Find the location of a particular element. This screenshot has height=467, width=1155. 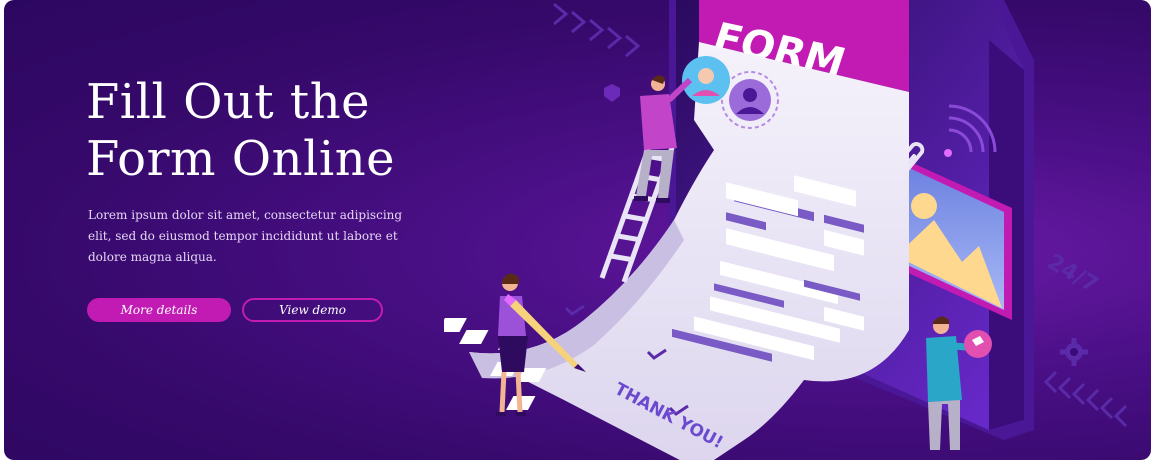

checkmark-icon is located at coordinates (574, 310).